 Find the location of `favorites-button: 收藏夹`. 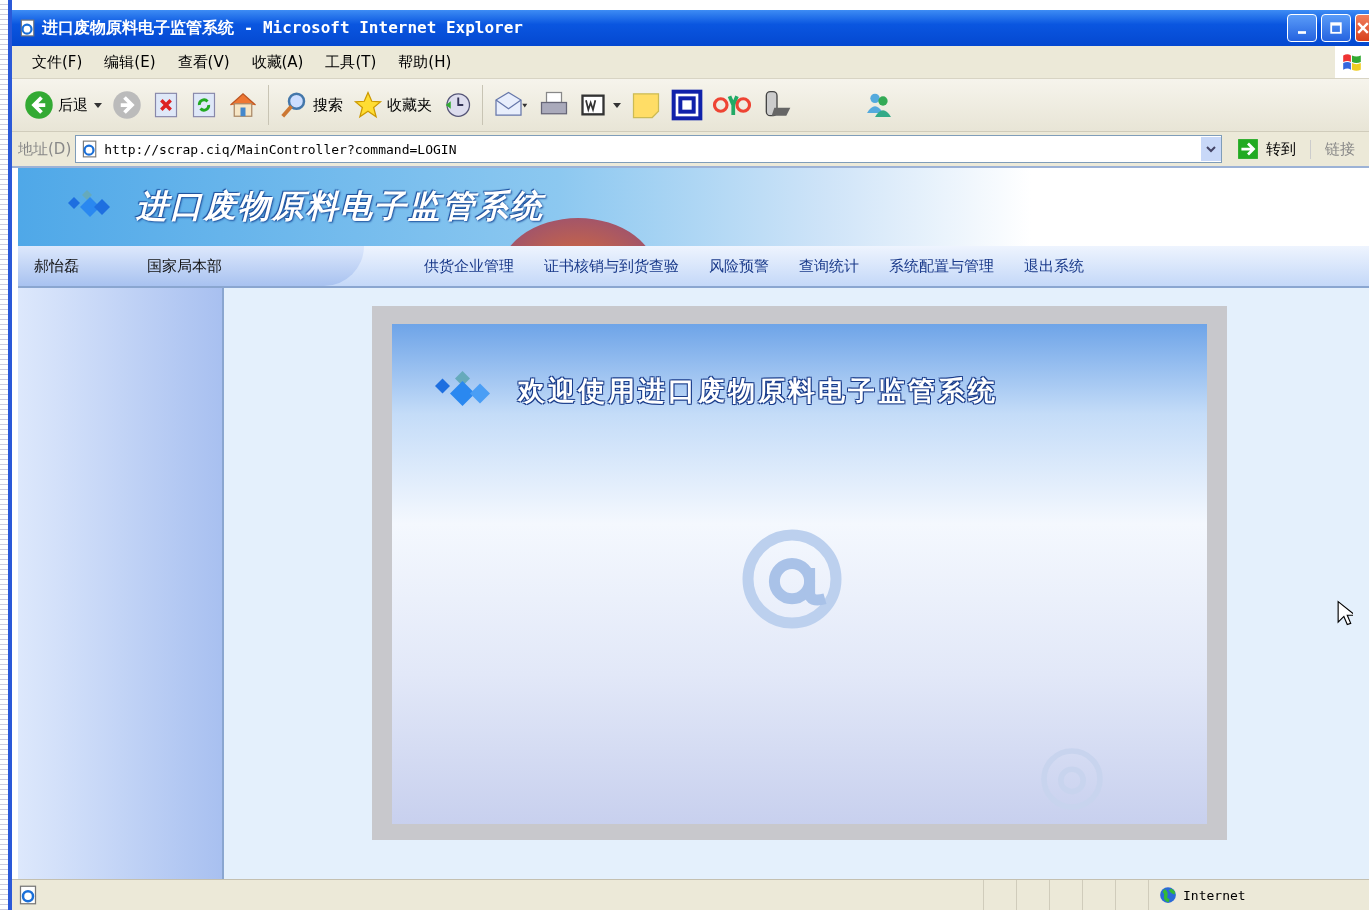

favorites-button: 收藏夹 is located at coordinates (392, 105).